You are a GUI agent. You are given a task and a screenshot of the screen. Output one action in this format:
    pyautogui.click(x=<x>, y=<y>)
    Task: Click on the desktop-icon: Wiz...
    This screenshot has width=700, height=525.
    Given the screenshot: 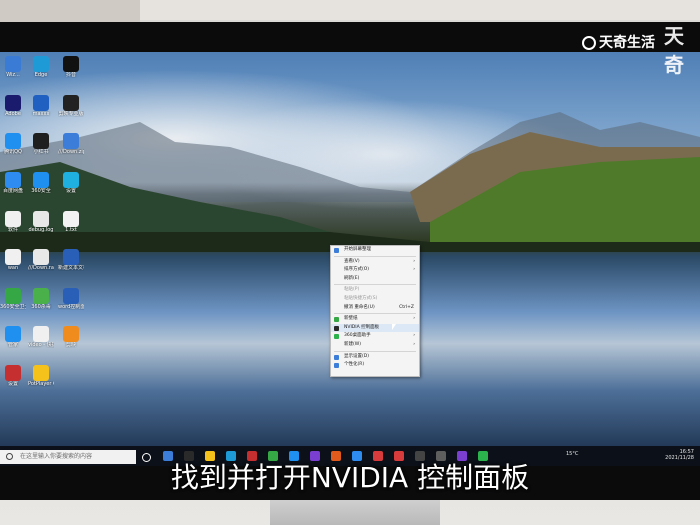 What is the action you would take?
    pyautogui.click(x=13, y=67)
    